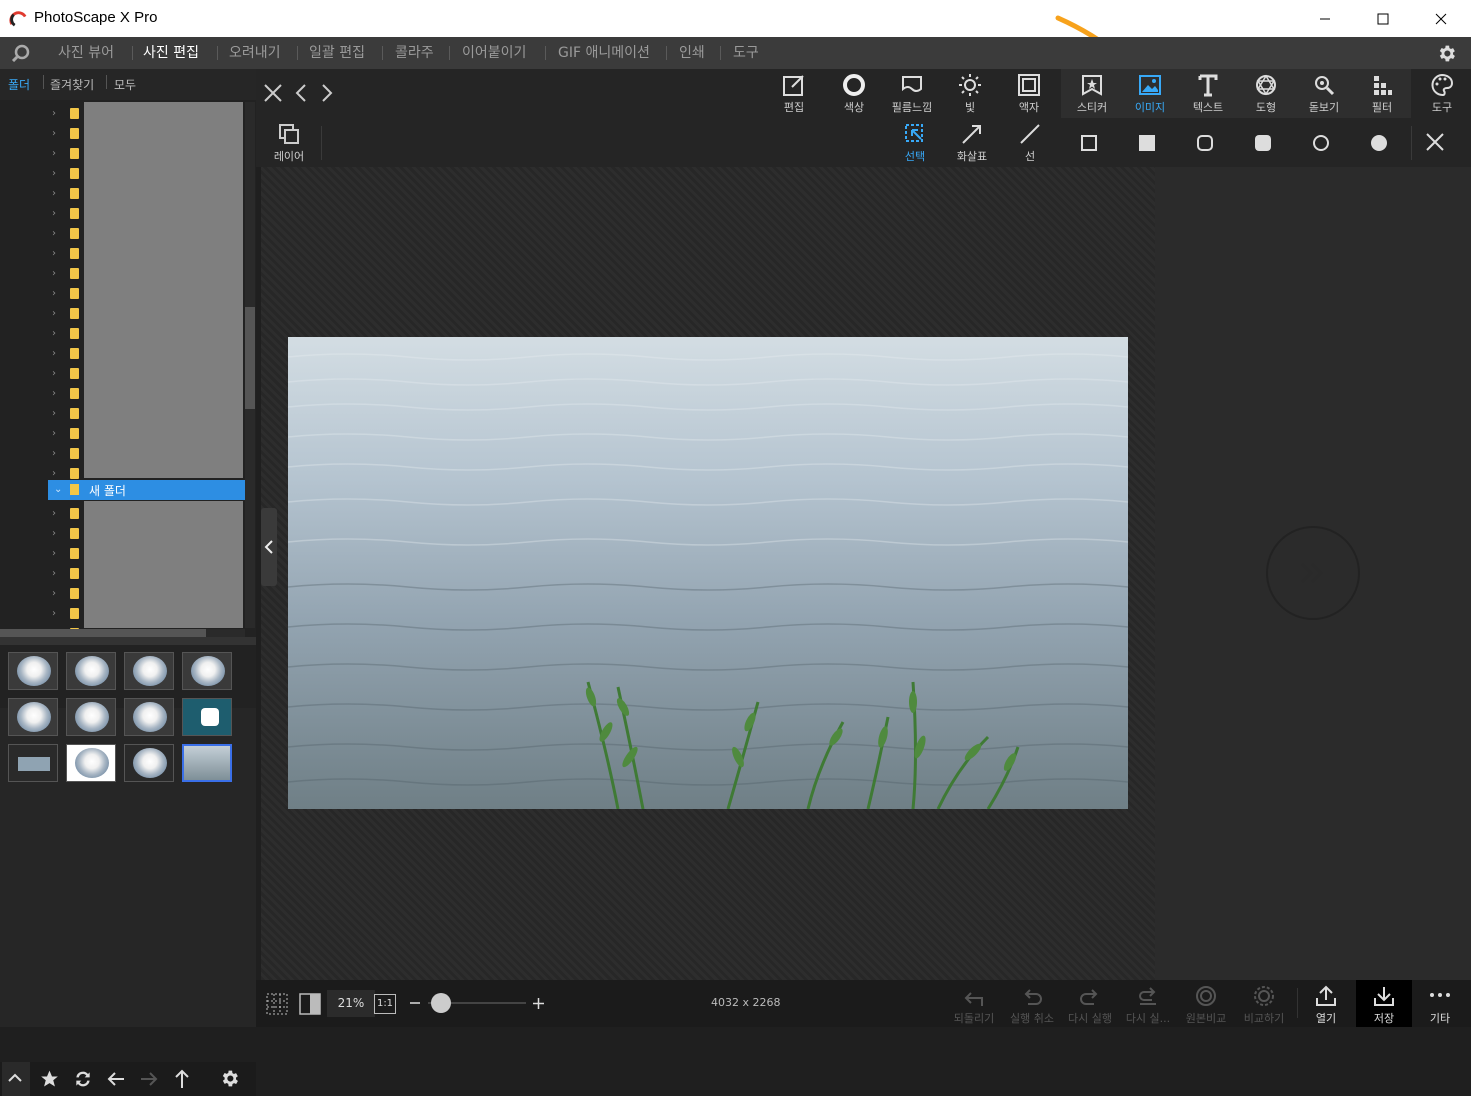 This screenshot has height=1096, width=1471. Describe the element at coordinates (125, 84) in the screenshot. I see `tab-all: 모두` at that location.